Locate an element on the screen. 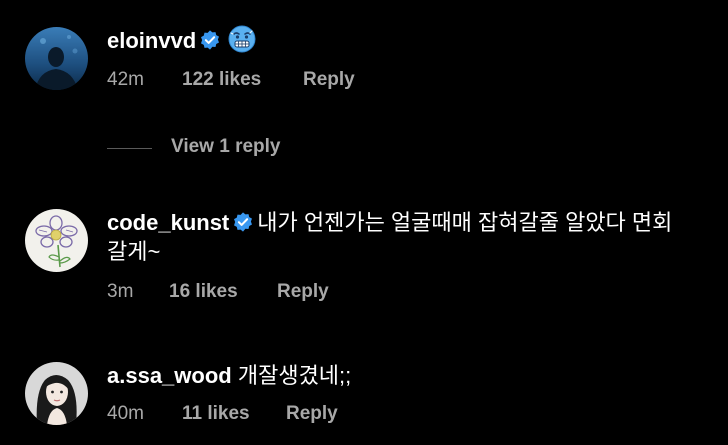 Image resolution: width=728 pixels, height=445 pixels. cold-face-emoji-icon is located at coordinates (242, 39).